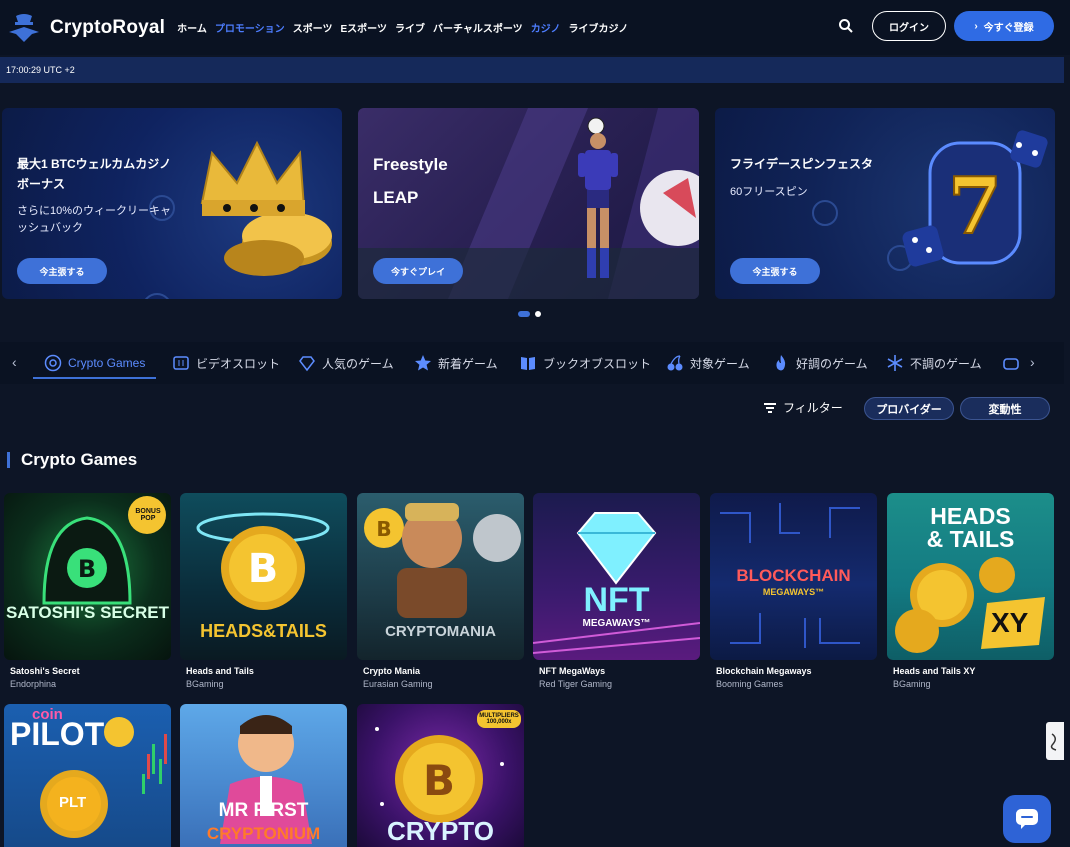  Describe the element at coordinates (1008, 28) in the screenshot. I see `register-label: 今すぐ登録` at that location.